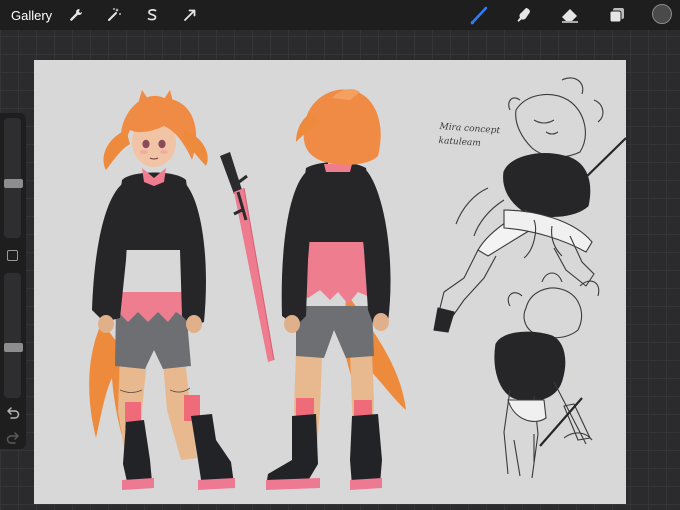 The width and height of the screenshot is (680, 510). What do you see at coordinates (12, 335) in the screenshot?
I see `opacity-slider` at bounding box center [12, 335].